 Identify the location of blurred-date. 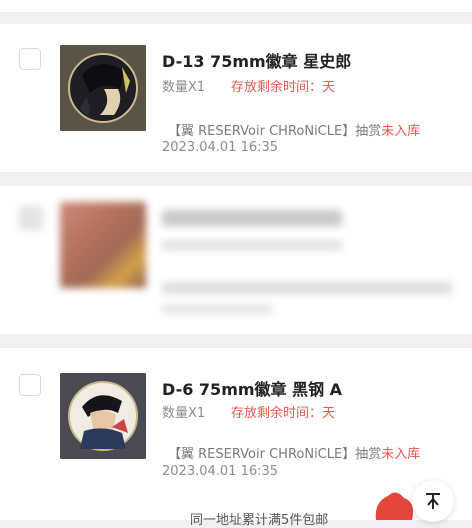
(217, 309).